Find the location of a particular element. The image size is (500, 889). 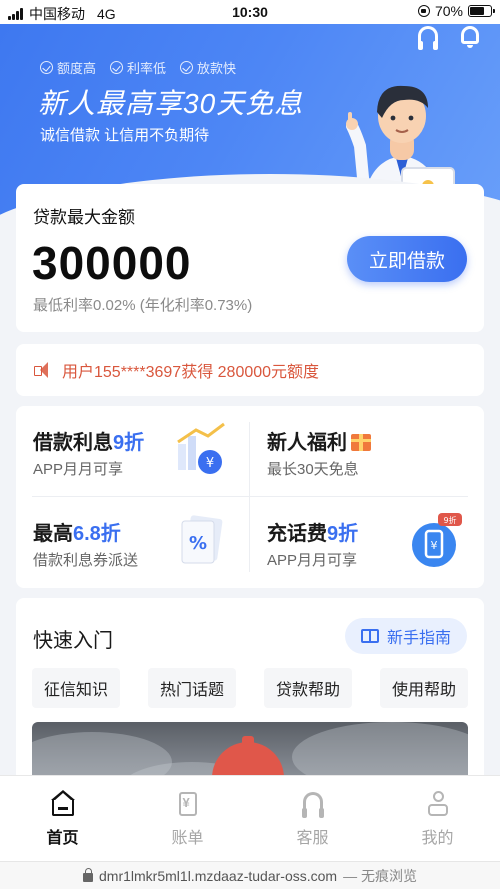

tab-profile: 我的 is located at coordinates (437, 818).